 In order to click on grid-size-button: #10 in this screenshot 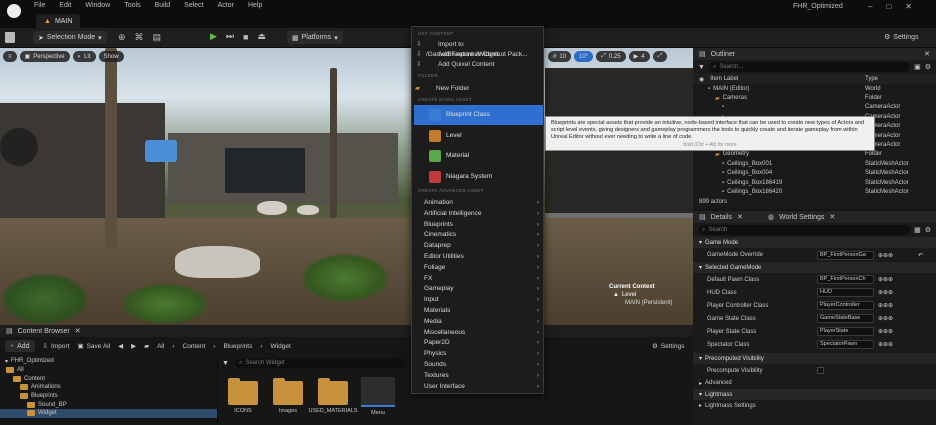, I will do `click(560, 56)`.